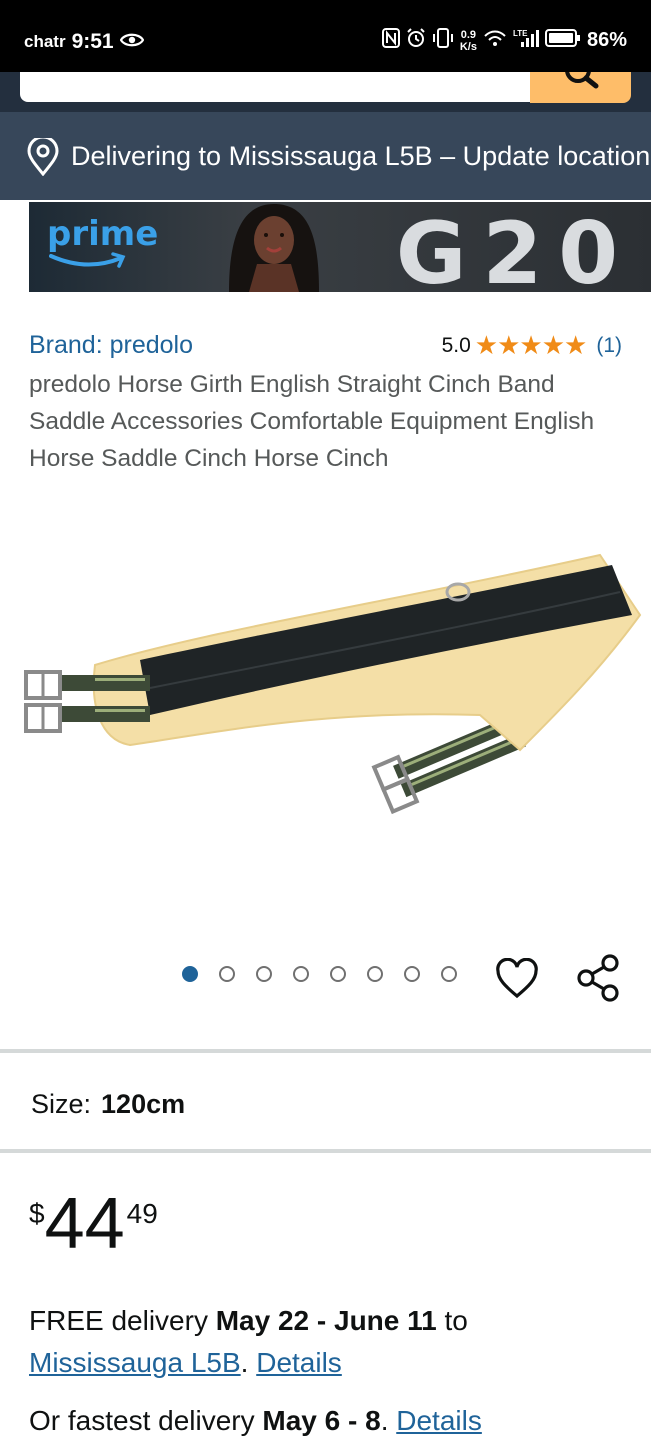 The width and height of the screenshot is (651, 1440). What do you see at coordinates (325, 36) in the screenshot?
I see `status-bar: chatr 9:51 0.9 K/s LTE 86%` at bounding box center [325, 36].